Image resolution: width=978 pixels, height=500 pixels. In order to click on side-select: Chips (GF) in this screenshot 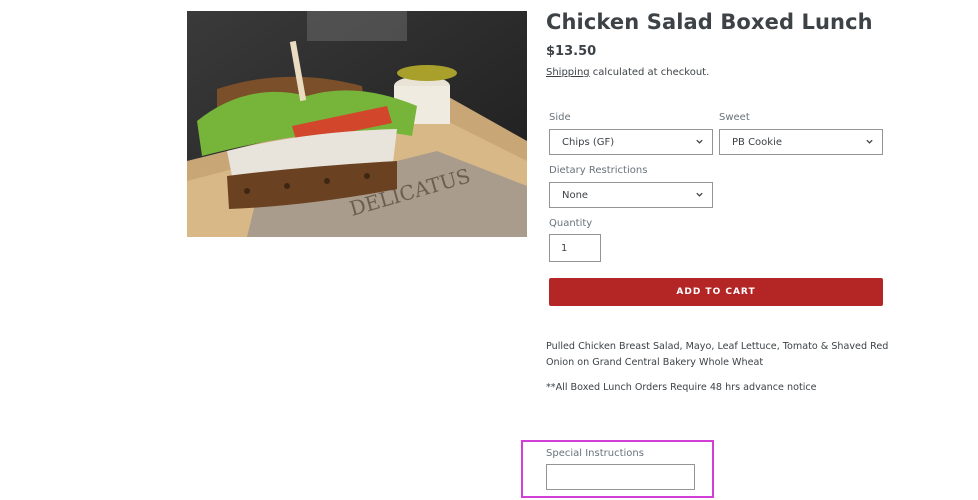, I will do `click(631, 142)`.